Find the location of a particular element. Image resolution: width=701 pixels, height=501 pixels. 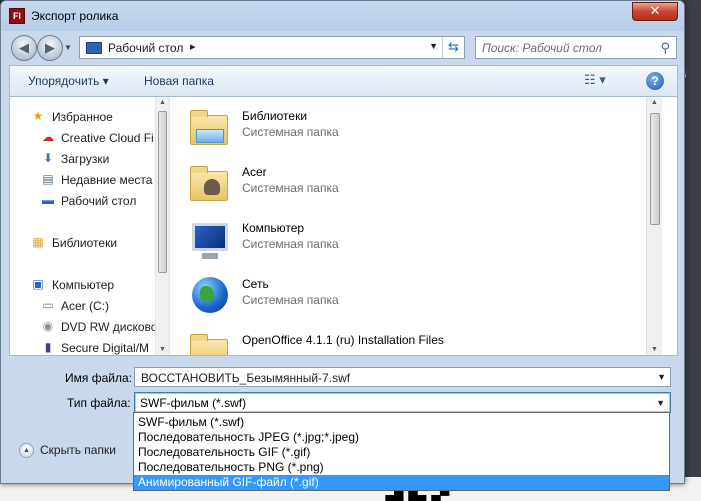

file-name: Acer is located at coordinates (254, 172).